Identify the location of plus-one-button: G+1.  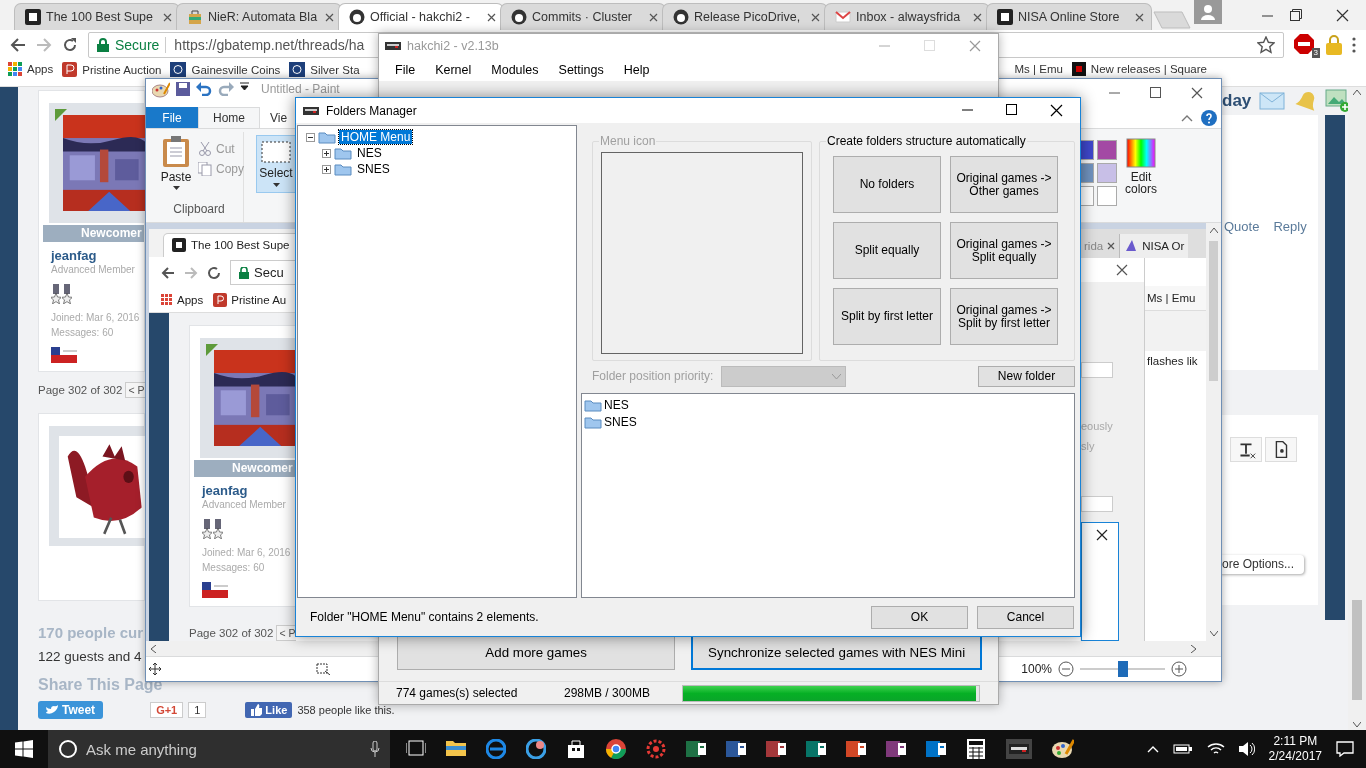
(167, 710).